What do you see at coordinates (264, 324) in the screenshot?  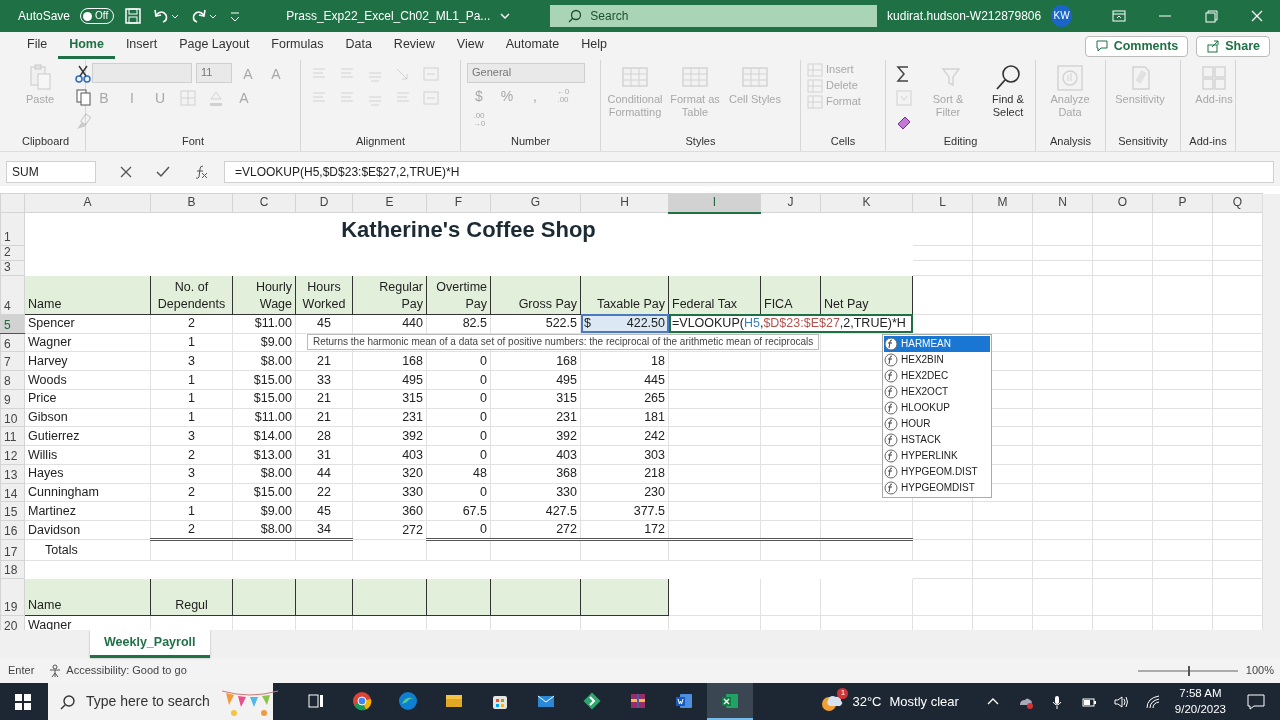 I see `table-cell: $11.00` at bounding box center [264, 324].